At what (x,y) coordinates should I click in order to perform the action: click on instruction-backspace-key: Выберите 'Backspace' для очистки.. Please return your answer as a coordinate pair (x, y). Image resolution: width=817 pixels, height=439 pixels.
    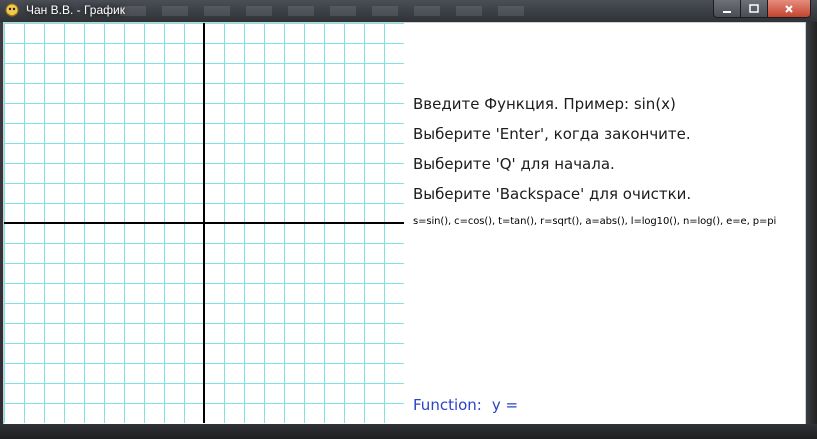
    Looking at the image, I should click on (552, 194).